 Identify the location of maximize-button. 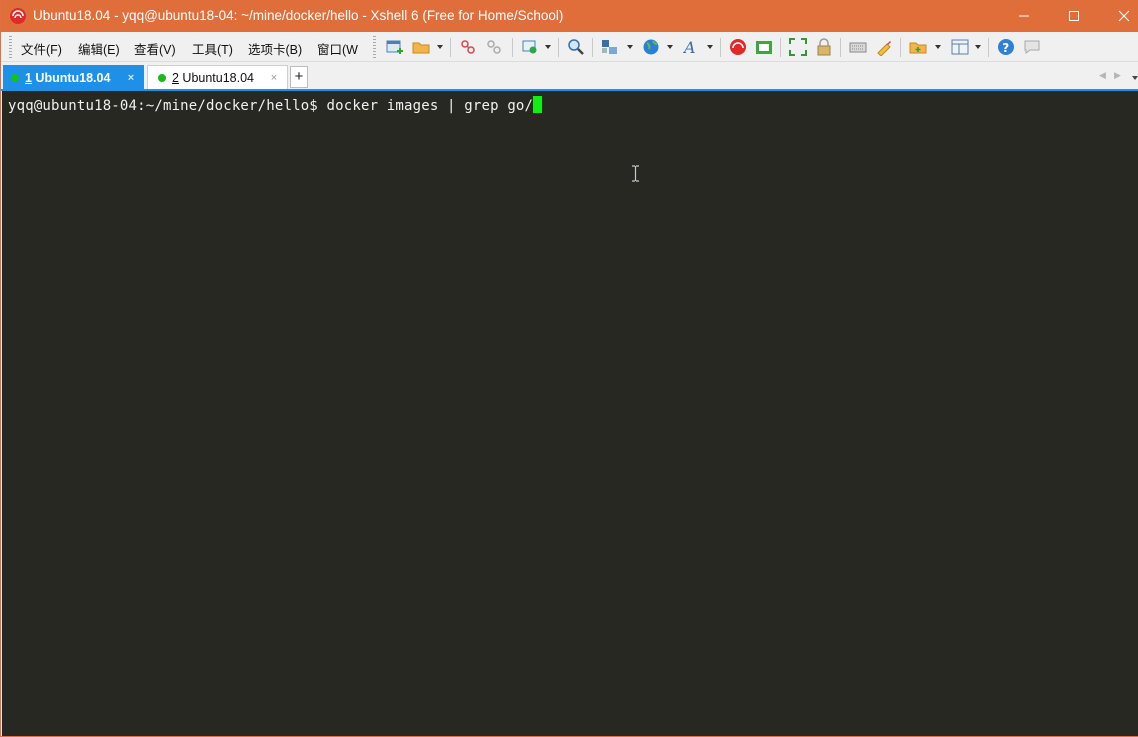
(1074, 16).